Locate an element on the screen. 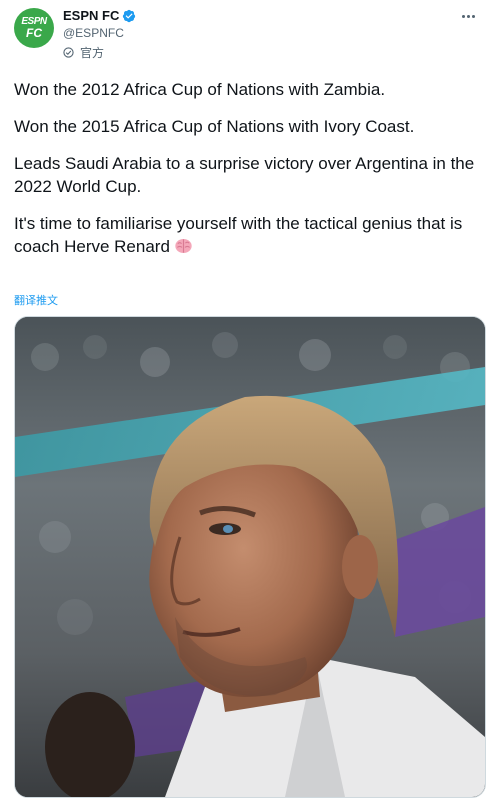 The height and width of the screenshot is (798, 490). translate-tweet-link: 翻译推文 is located at coordinates (36, 300).